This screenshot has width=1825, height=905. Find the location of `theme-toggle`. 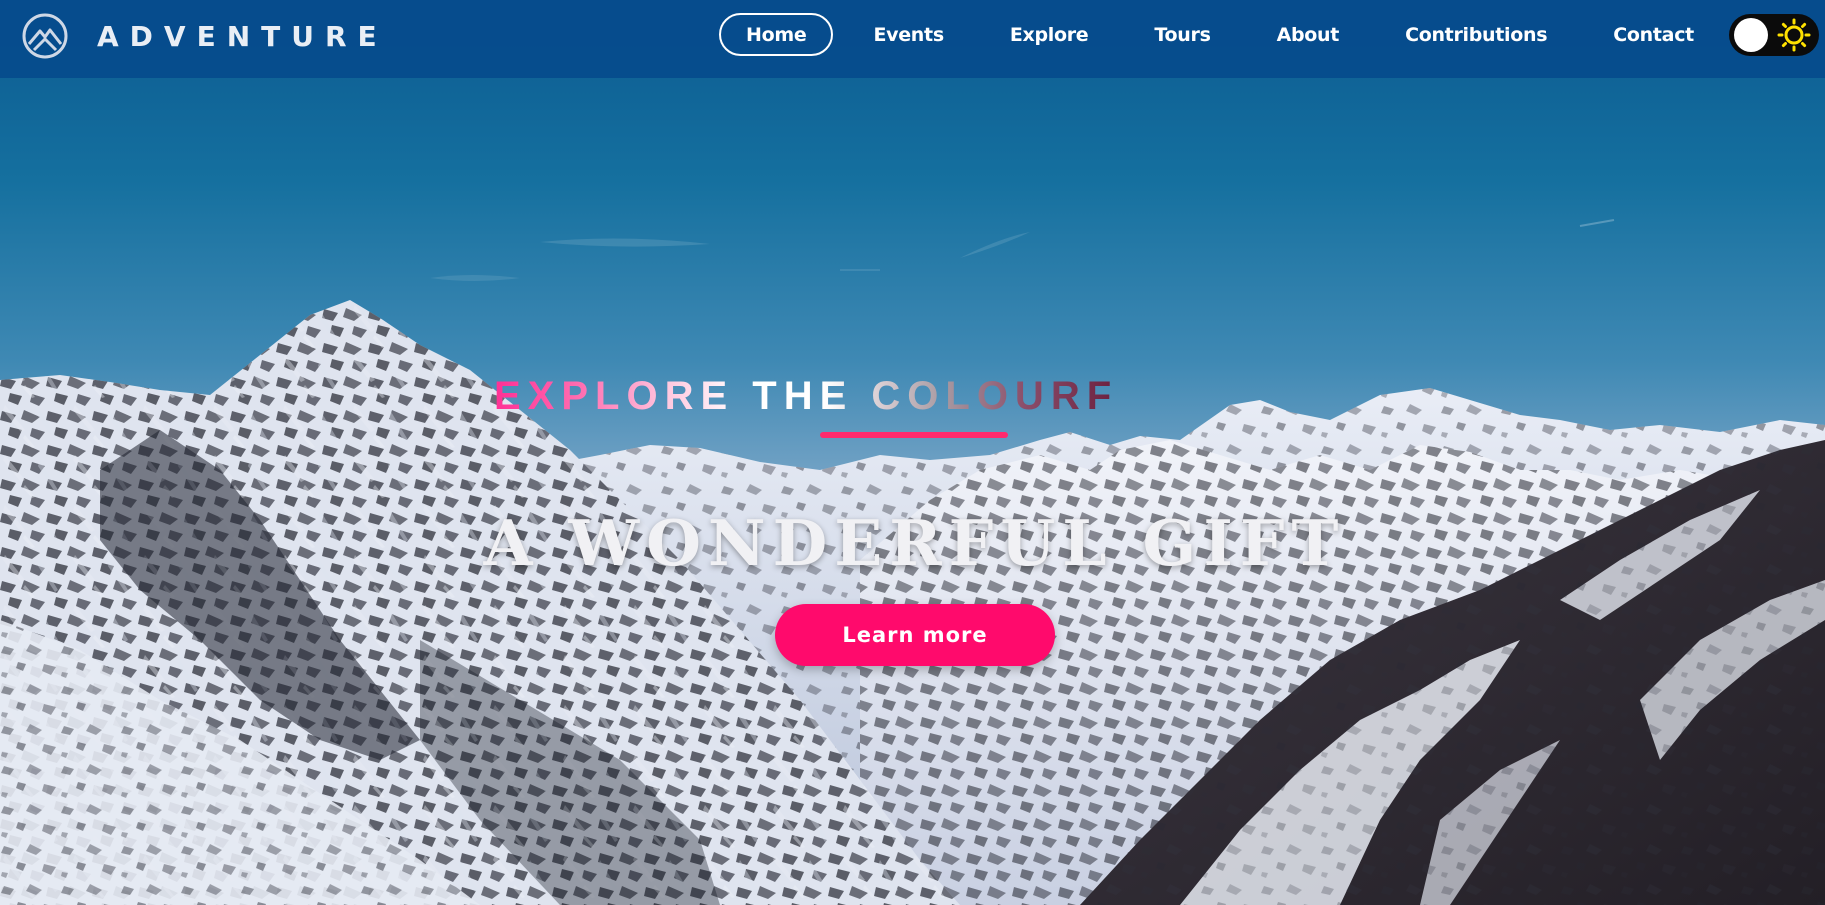

theme-toggle is located at coordinates (1774, 35).